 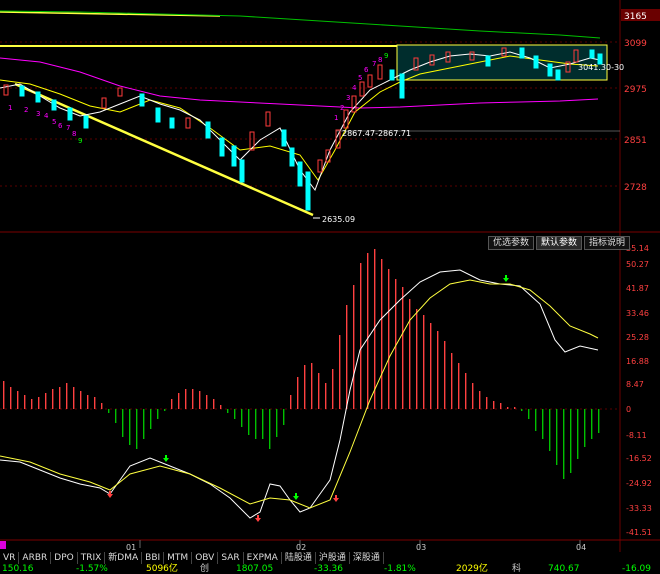 What do you see at coordinates (636, 435) in the screenshot?
I see `indicator-axis-label: -8.11` at bounding box center [636, 435].